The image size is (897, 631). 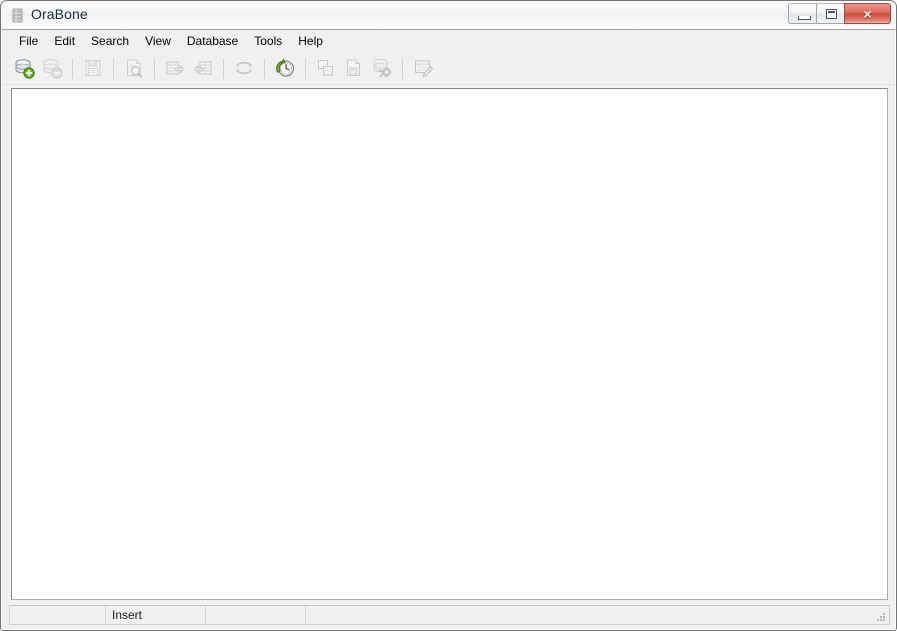 I want to click on remove-database-button, so click(x=52, y=68).